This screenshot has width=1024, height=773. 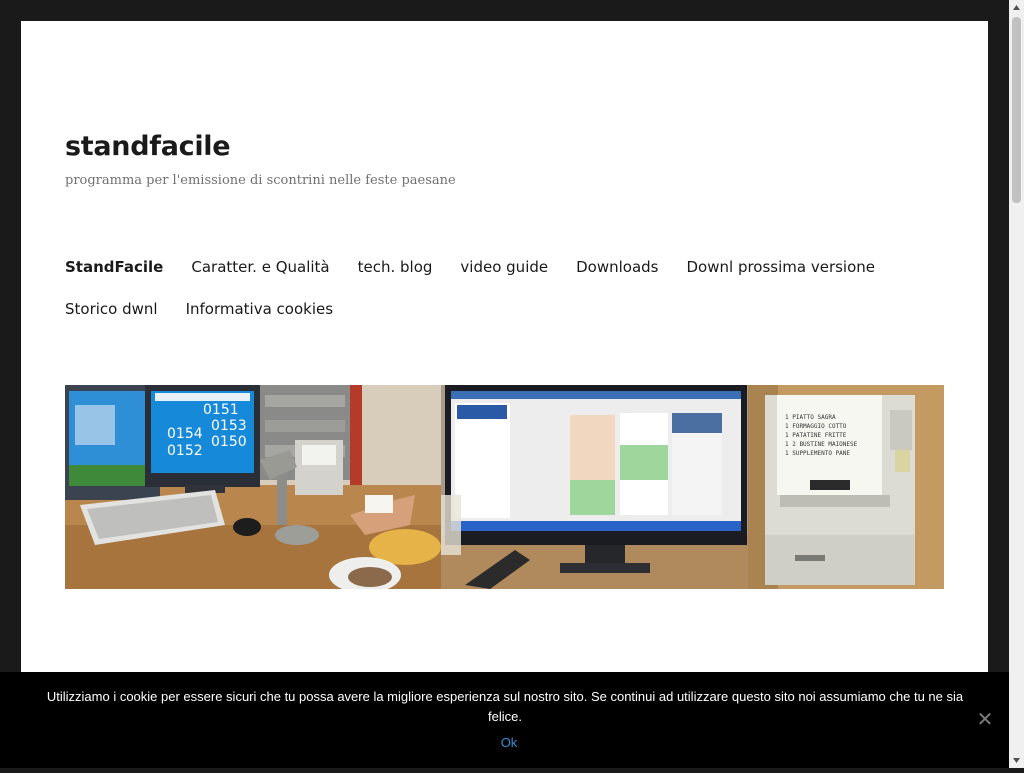 What do you see at coordinates (148, 146) in the screenshot?
I see `site-title: standfacile` at bounding box center [148, 146].